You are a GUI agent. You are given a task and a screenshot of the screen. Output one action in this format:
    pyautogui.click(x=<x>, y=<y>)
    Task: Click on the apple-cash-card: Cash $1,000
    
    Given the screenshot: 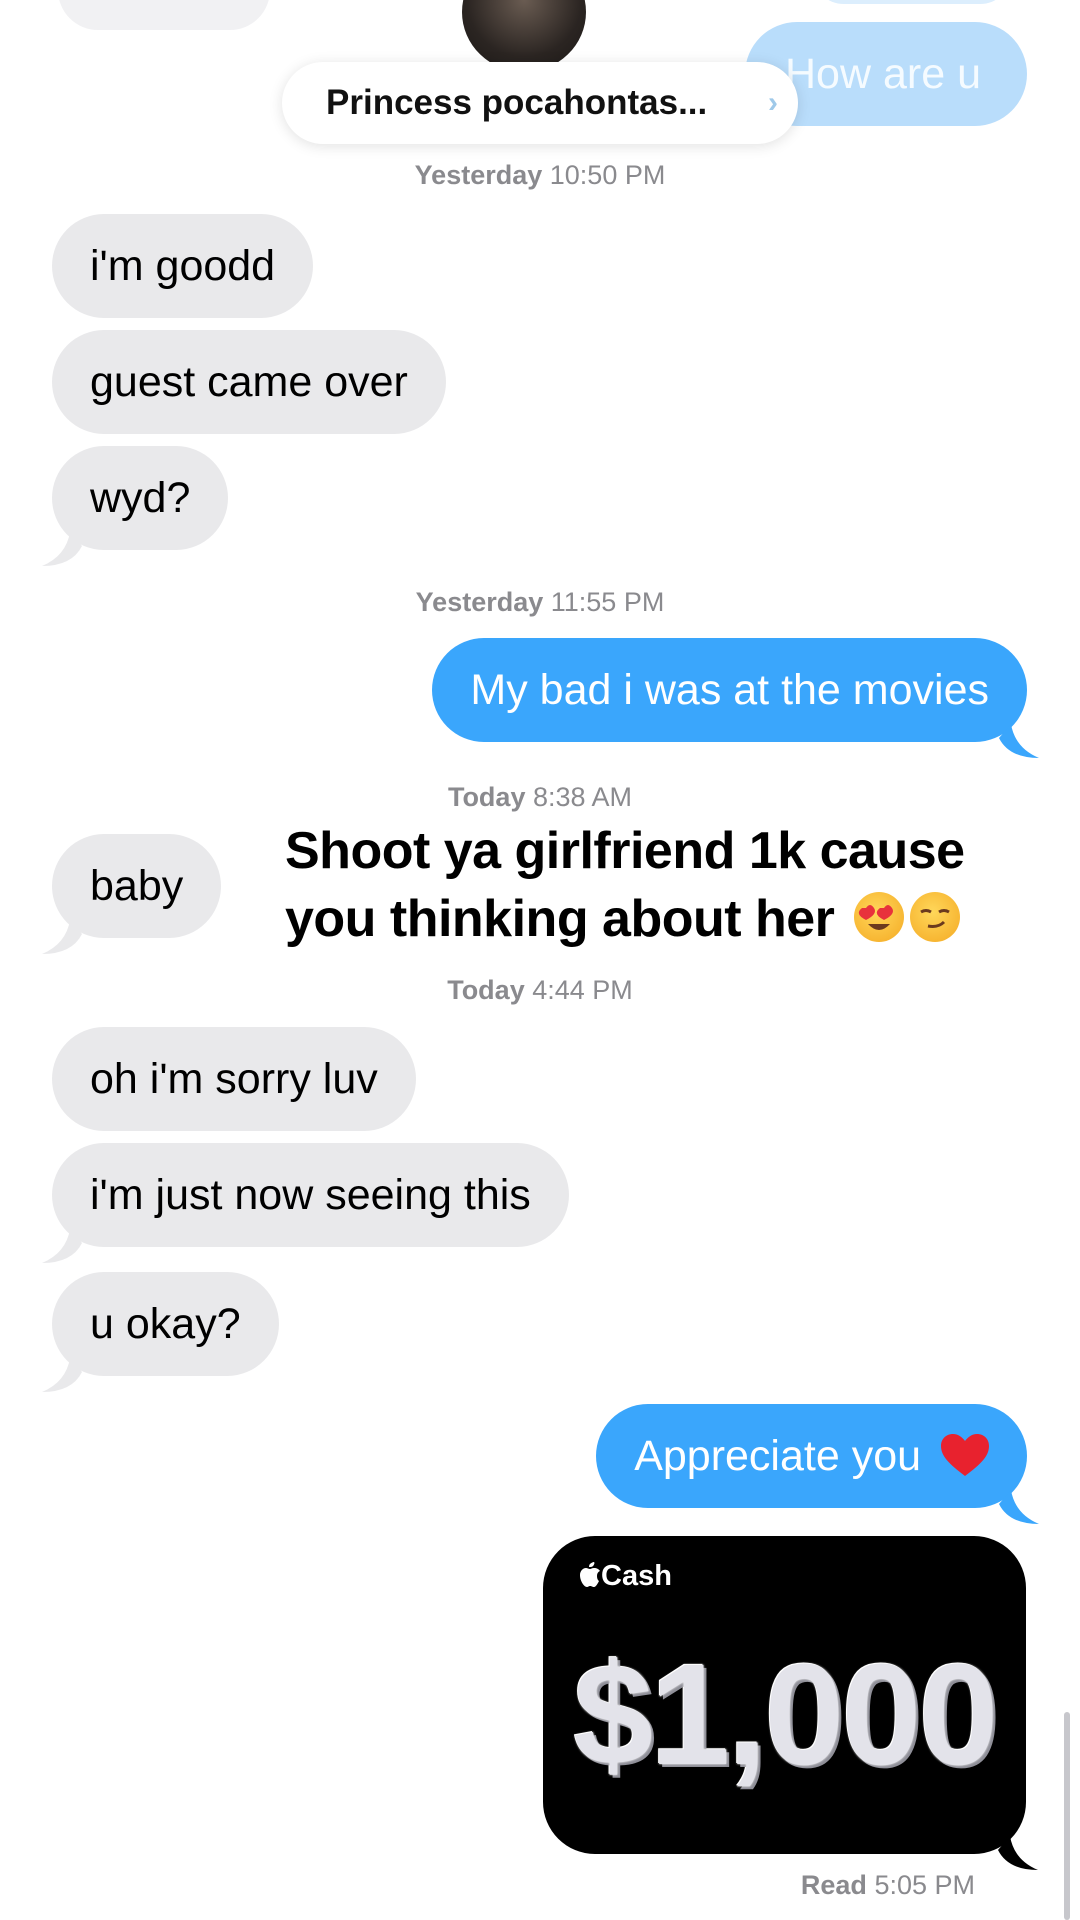 What is the action you would take?
    pyautogui.click(x=790, y=1703)
    